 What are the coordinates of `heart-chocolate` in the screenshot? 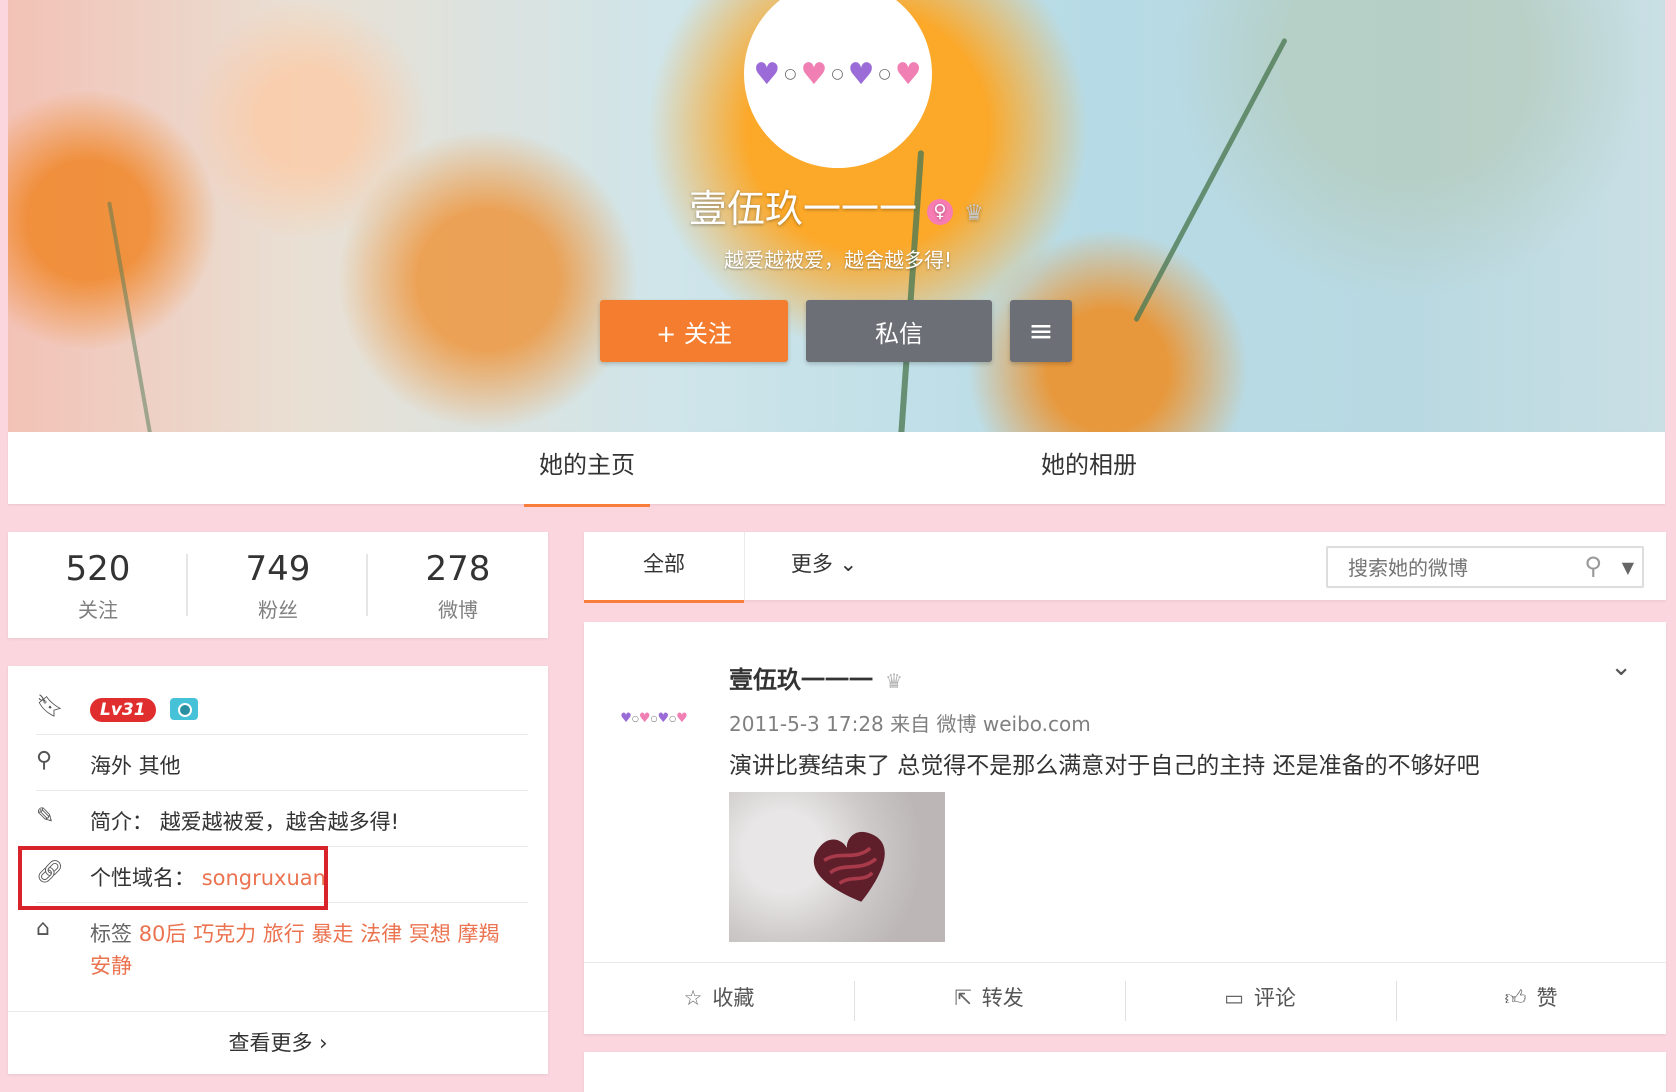 It's located at (849, 866).